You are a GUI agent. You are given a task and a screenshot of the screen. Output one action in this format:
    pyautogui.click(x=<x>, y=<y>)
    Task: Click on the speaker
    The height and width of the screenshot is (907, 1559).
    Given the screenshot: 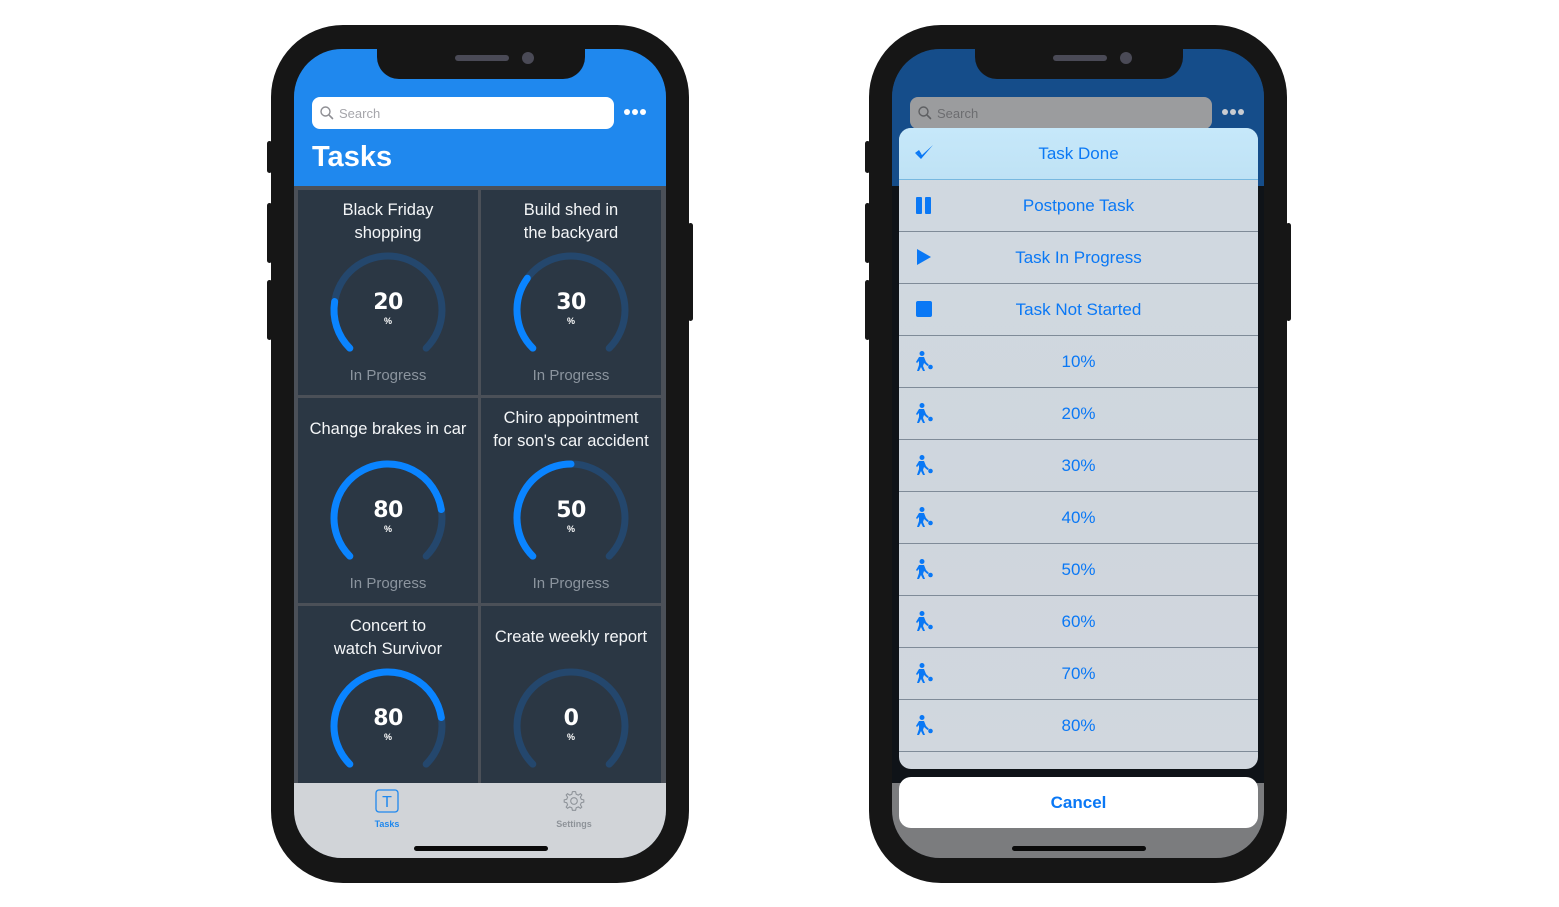 What is the action you would take?
    pyautogui.click(x=1080, y=58)
    